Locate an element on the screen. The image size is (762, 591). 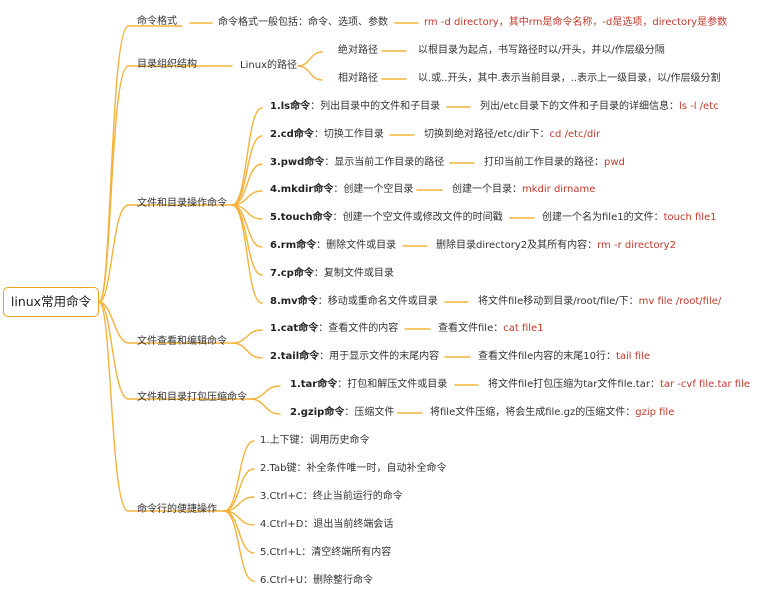
cat-command-node: 1.cat命令：查看文件的内容 is located at coordinates (334, 329).